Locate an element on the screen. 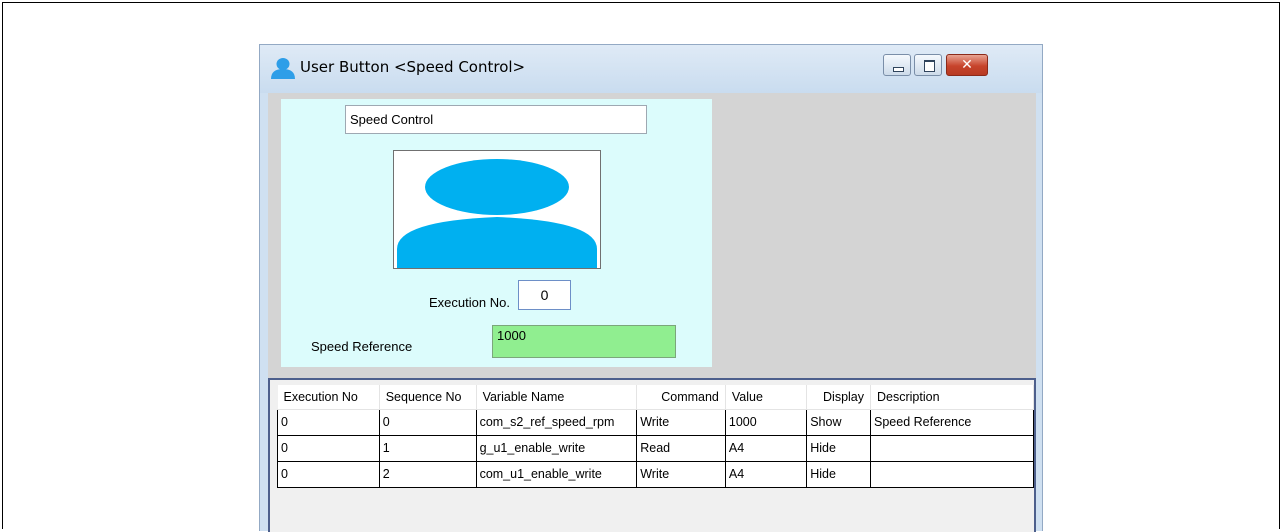 The image size is (1282, 532). cell-display: Show is located at coordinates (839, 422).